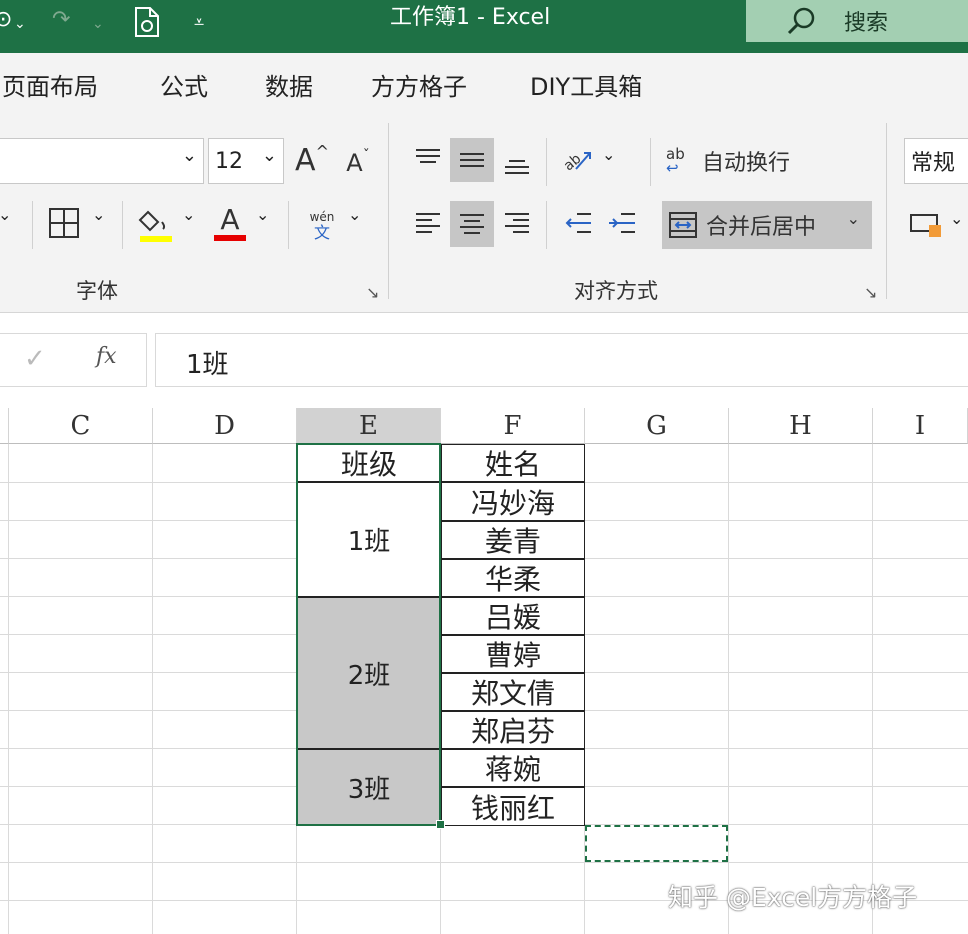 The width and height of the screenshot is (968, 934). Describe the element at coordinates (369, 426) in the screenshot. I see `column-header-e: E` at that location.